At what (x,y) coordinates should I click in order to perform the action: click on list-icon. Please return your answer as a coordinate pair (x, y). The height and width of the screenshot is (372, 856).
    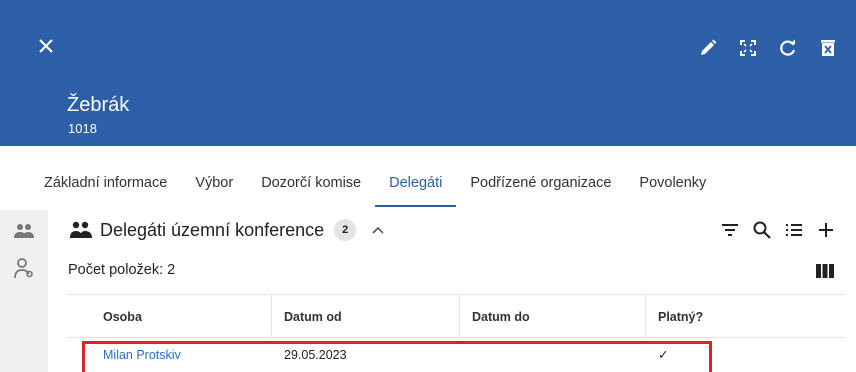
    Looking at the image, I should click on (794, 230).